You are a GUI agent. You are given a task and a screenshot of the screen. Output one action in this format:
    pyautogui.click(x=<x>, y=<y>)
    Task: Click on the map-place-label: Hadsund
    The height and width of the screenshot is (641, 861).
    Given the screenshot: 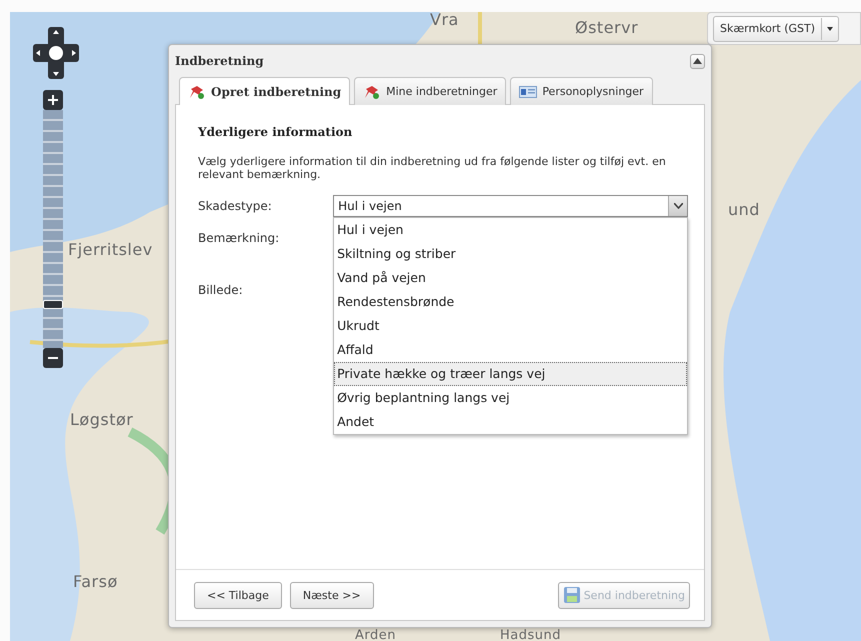 What is the action you would take?
    pyautogui.click(x=530, y=634)
    